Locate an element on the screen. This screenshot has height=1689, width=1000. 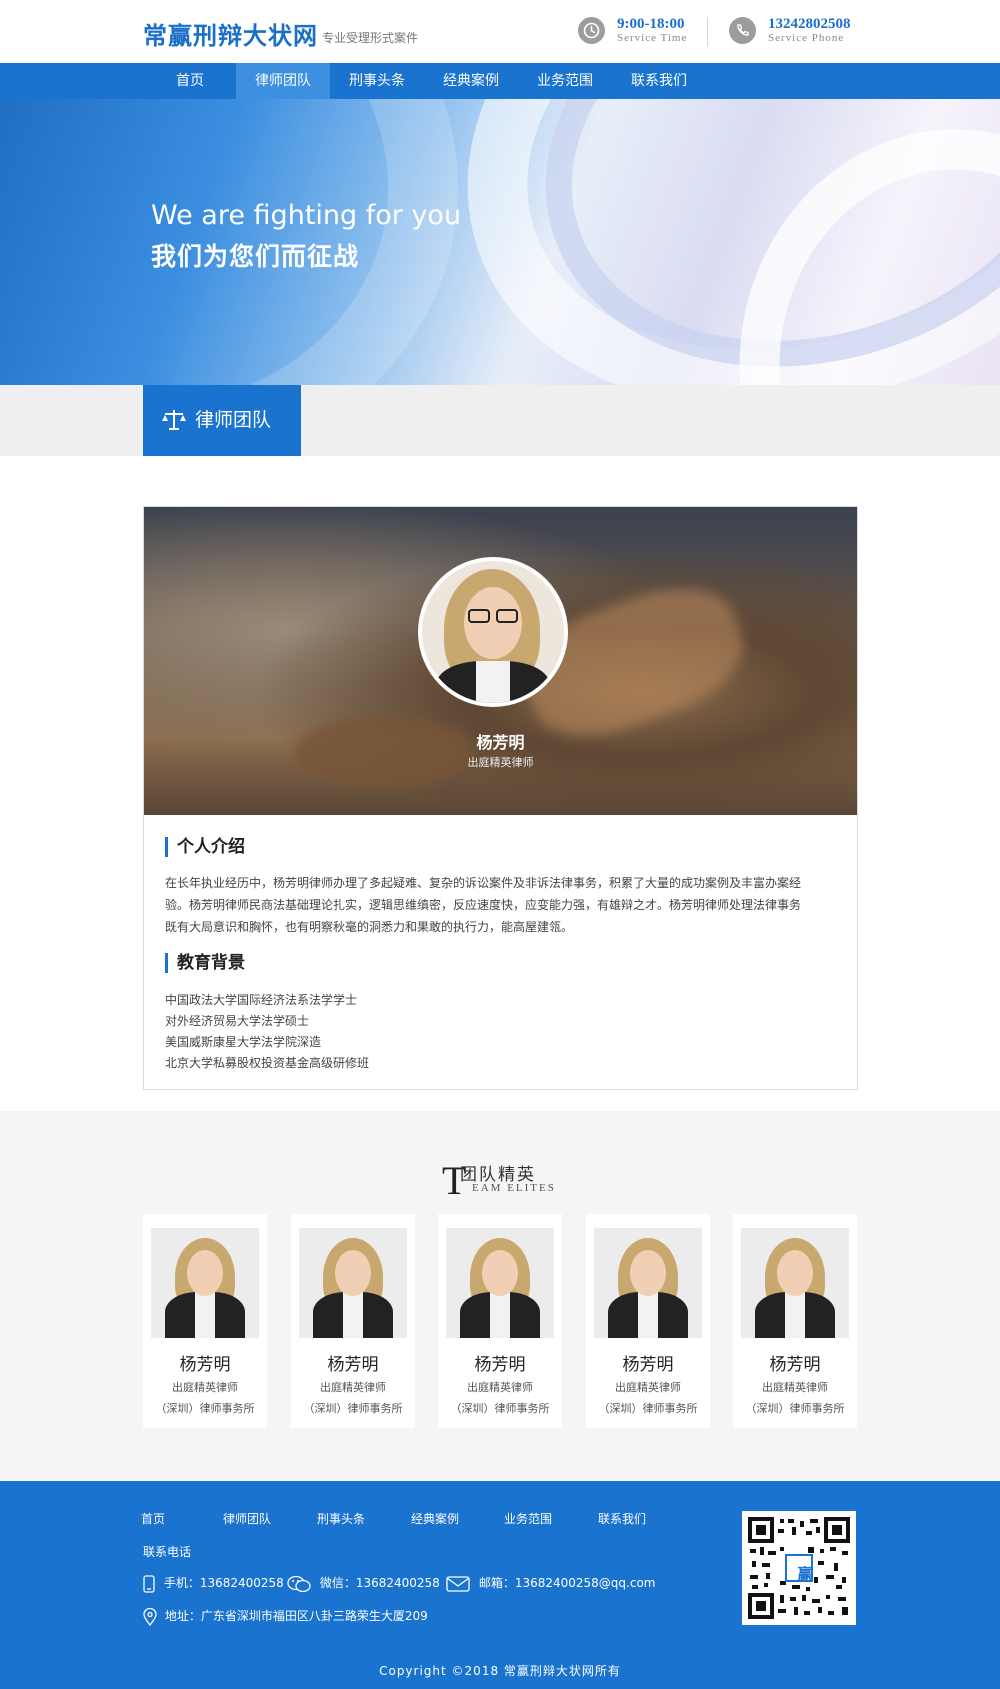
footer-link-criminal-news: 刑事头条 is located at coordinates (341, 1518).